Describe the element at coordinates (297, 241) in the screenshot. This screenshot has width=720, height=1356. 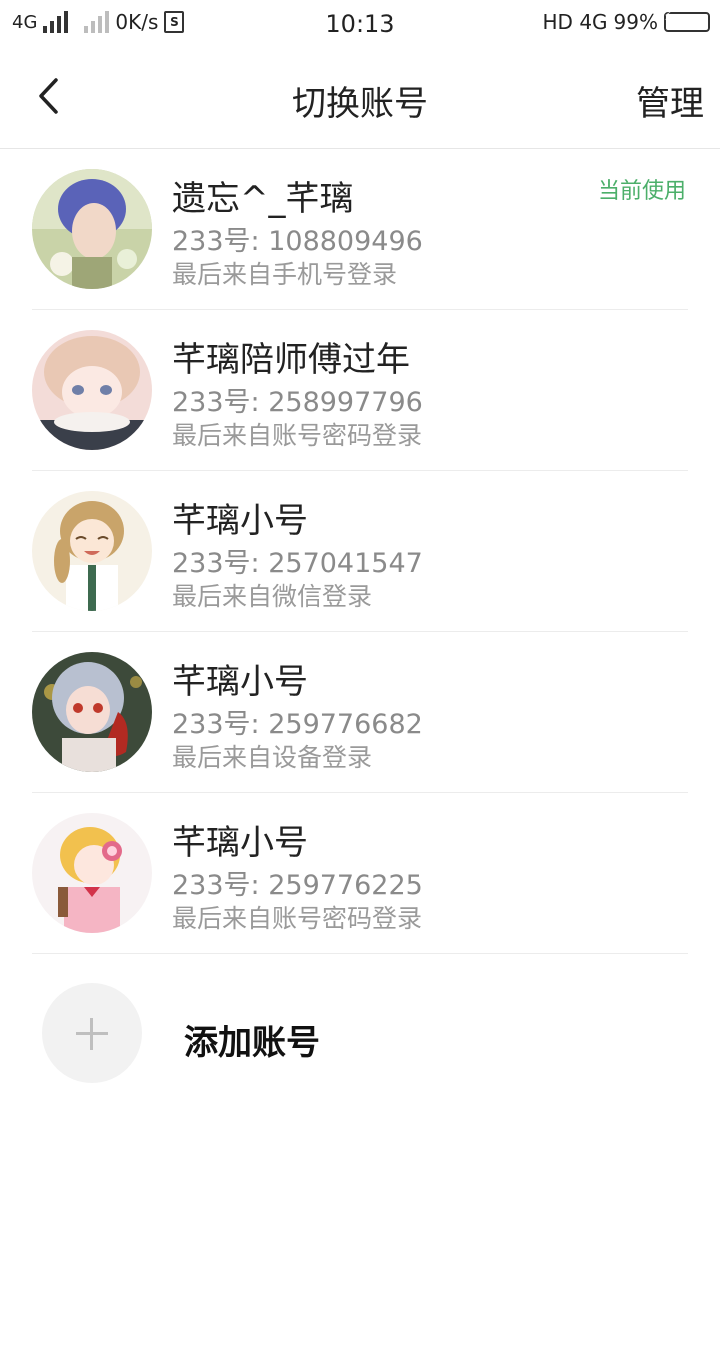
I see `account-id: 233号: 108809496` at that location.